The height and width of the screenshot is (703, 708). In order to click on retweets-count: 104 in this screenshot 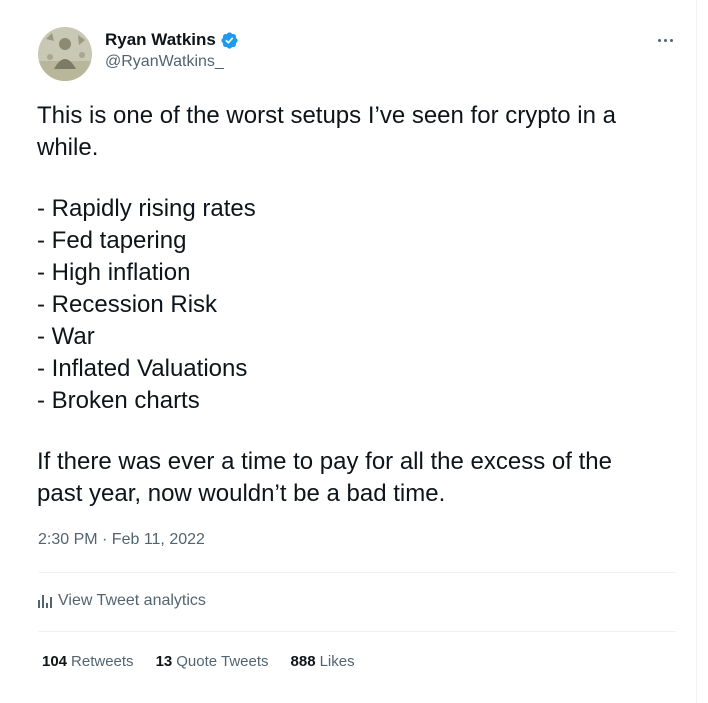, I will do `click(55, 661)`.